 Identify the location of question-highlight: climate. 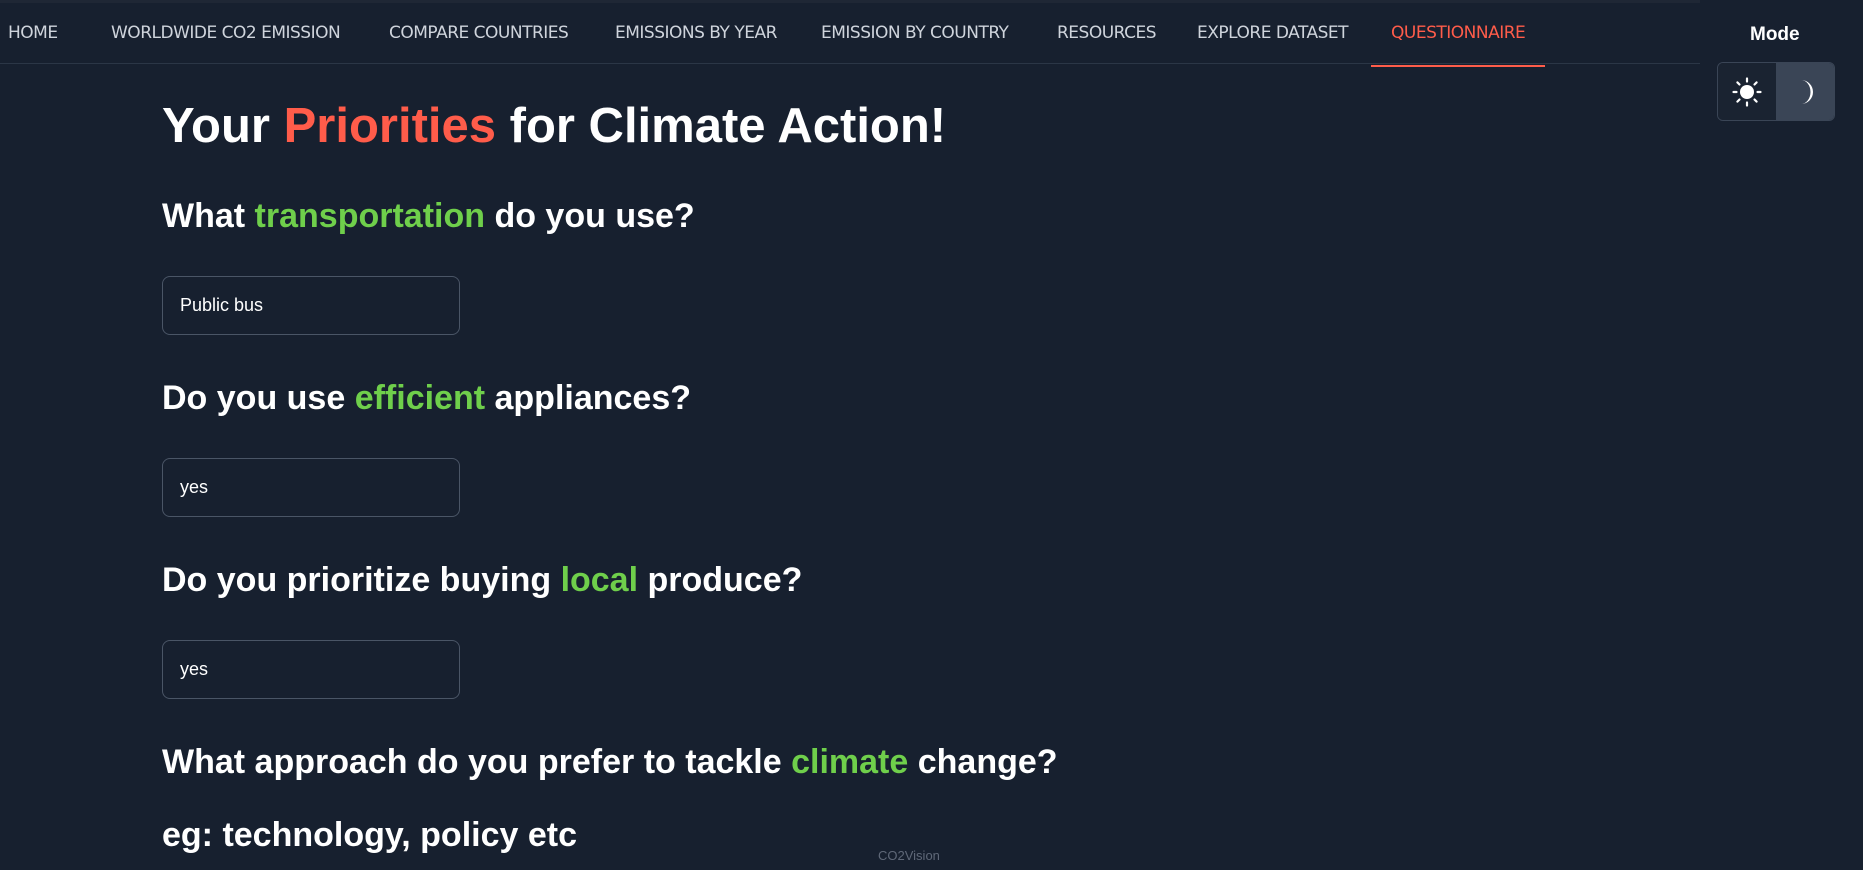
(850, 762).